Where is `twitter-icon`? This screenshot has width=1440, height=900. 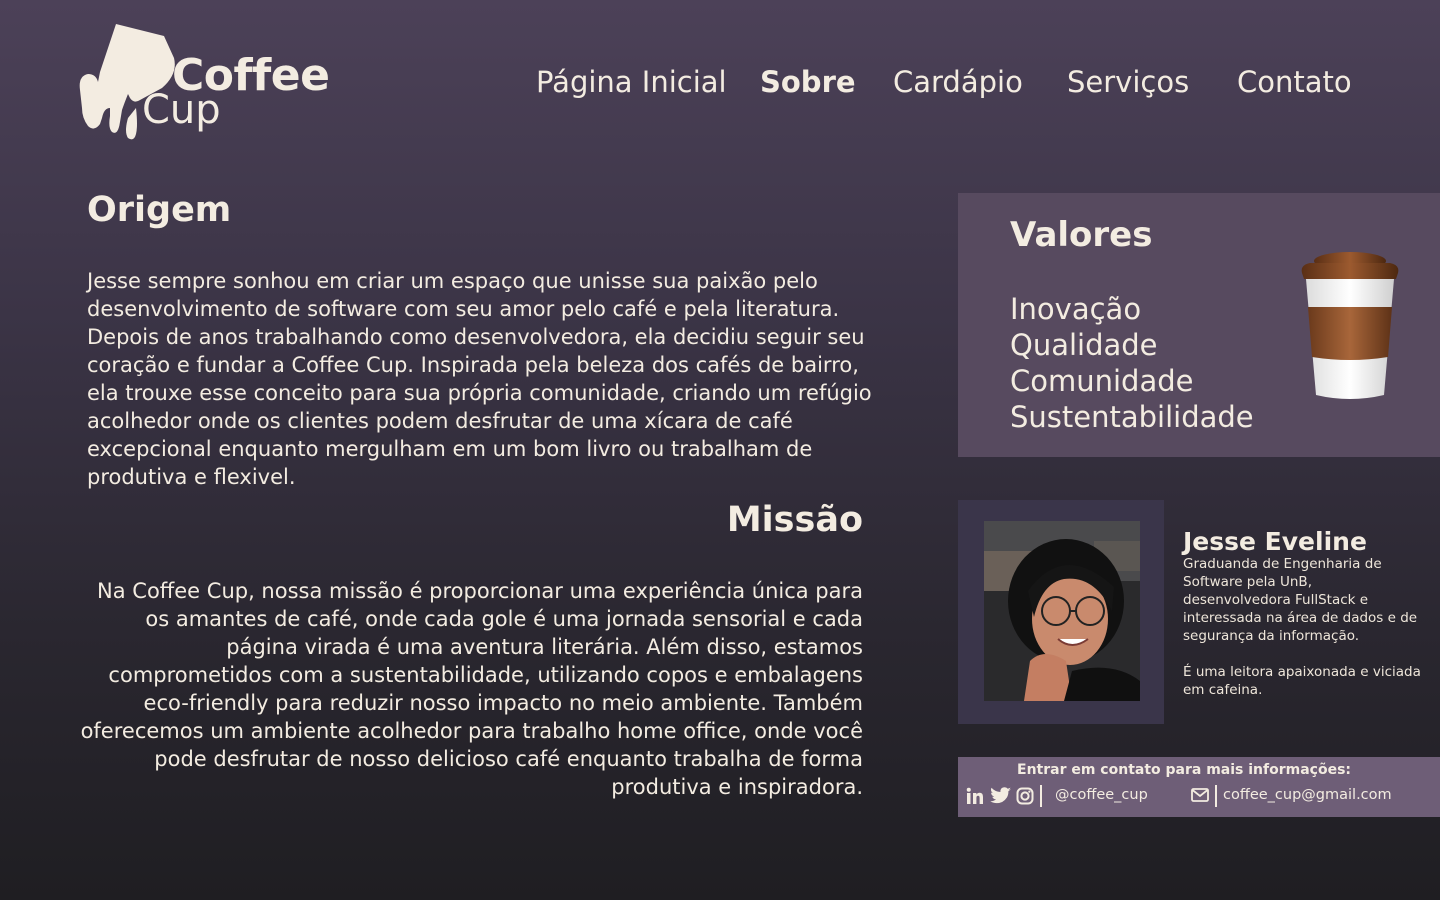
twitter-icon is located at coordinates (1001, 796).